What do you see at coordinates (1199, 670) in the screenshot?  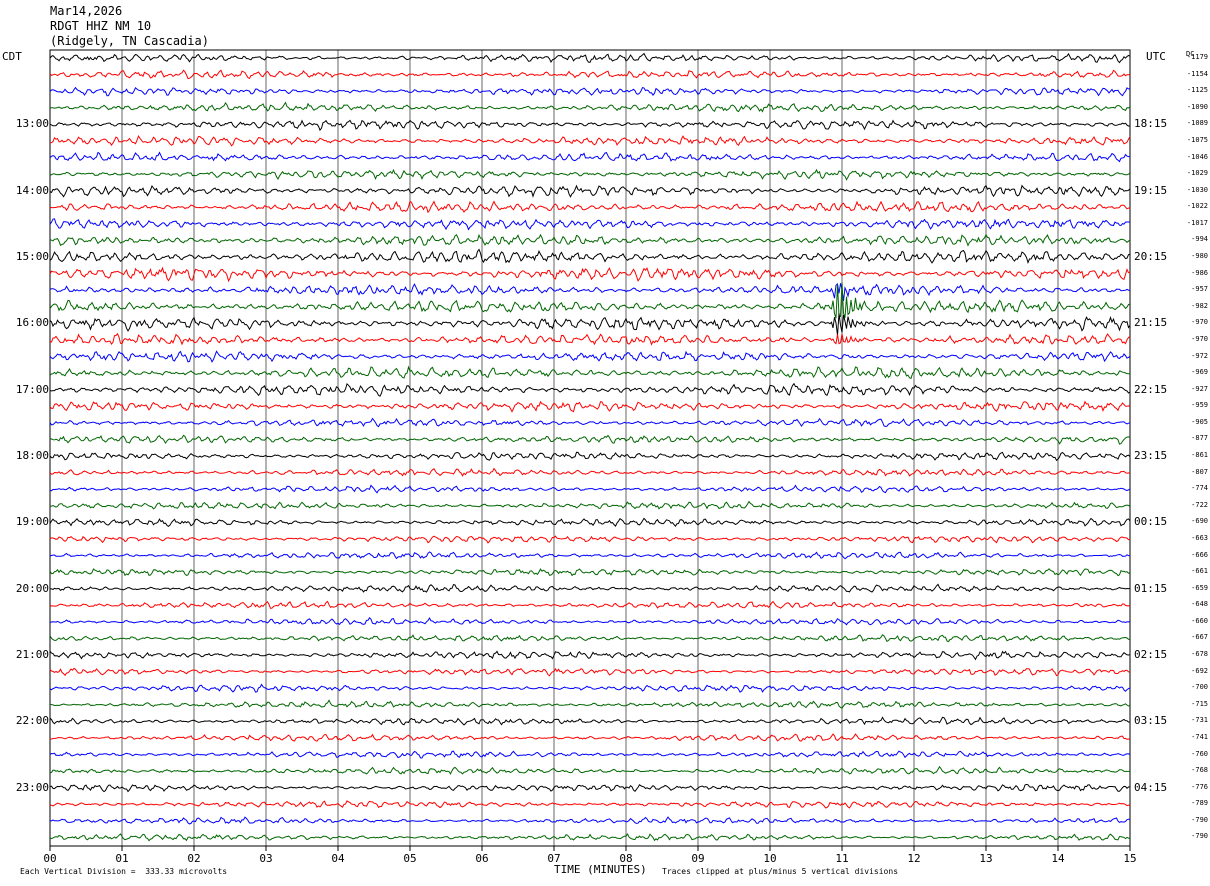 I see `dc-offset-label: -692` at bounding box center [1199, 670].